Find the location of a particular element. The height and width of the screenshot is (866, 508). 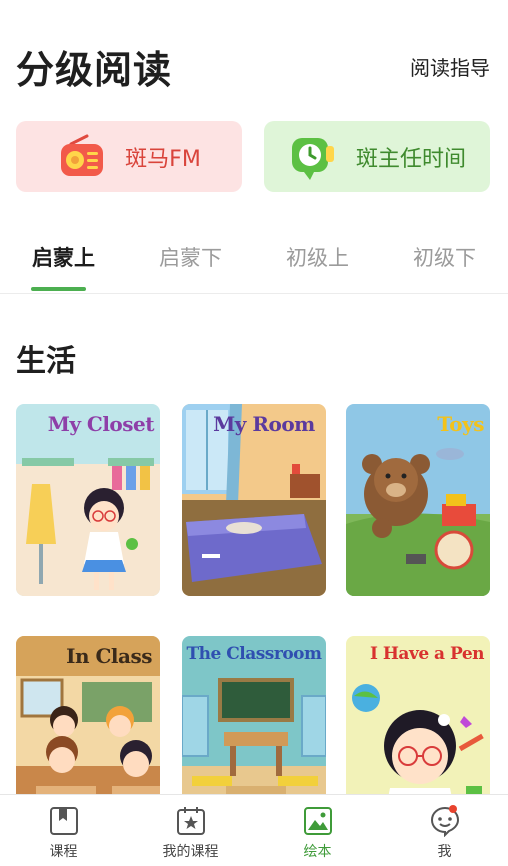

book-title: My Room is located at coordinates (264, 424).